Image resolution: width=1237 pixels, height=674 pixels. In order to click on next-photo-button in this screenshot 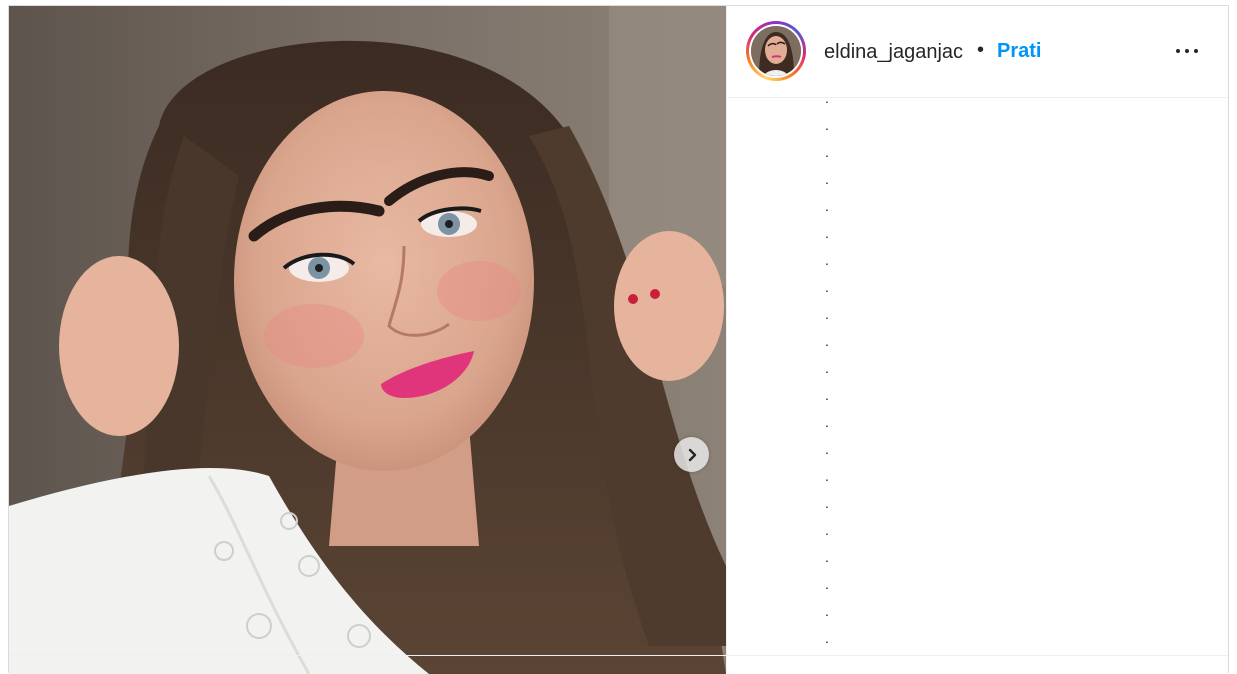, I will do `click(691, 454)`.